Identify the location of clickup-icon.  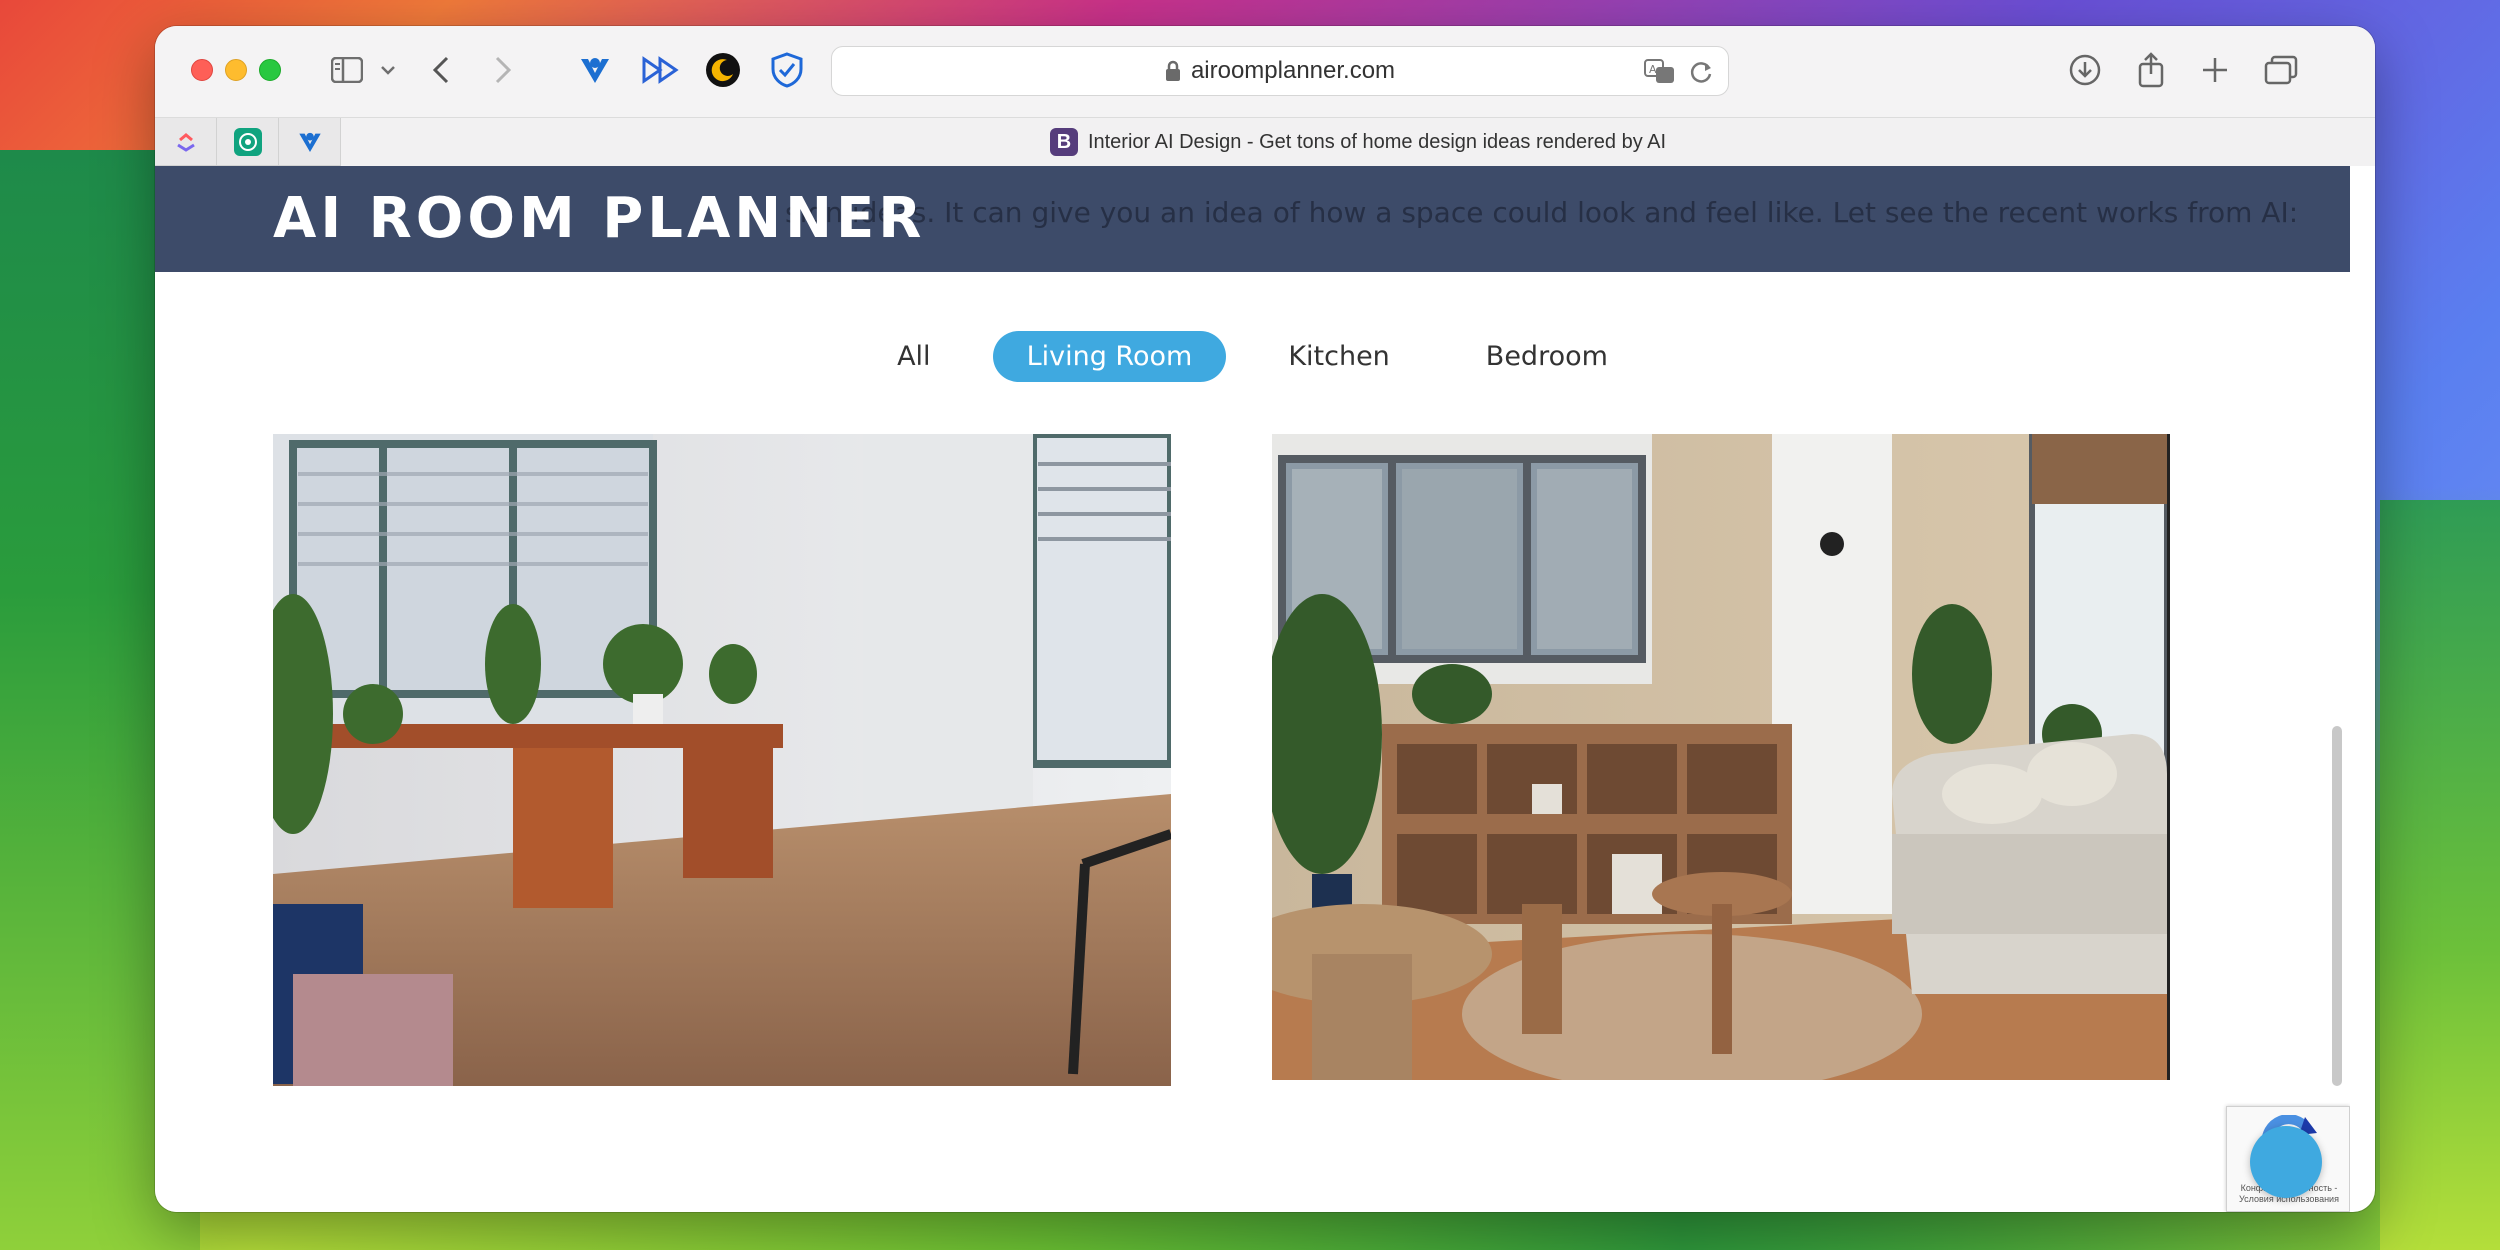
(185, 142).